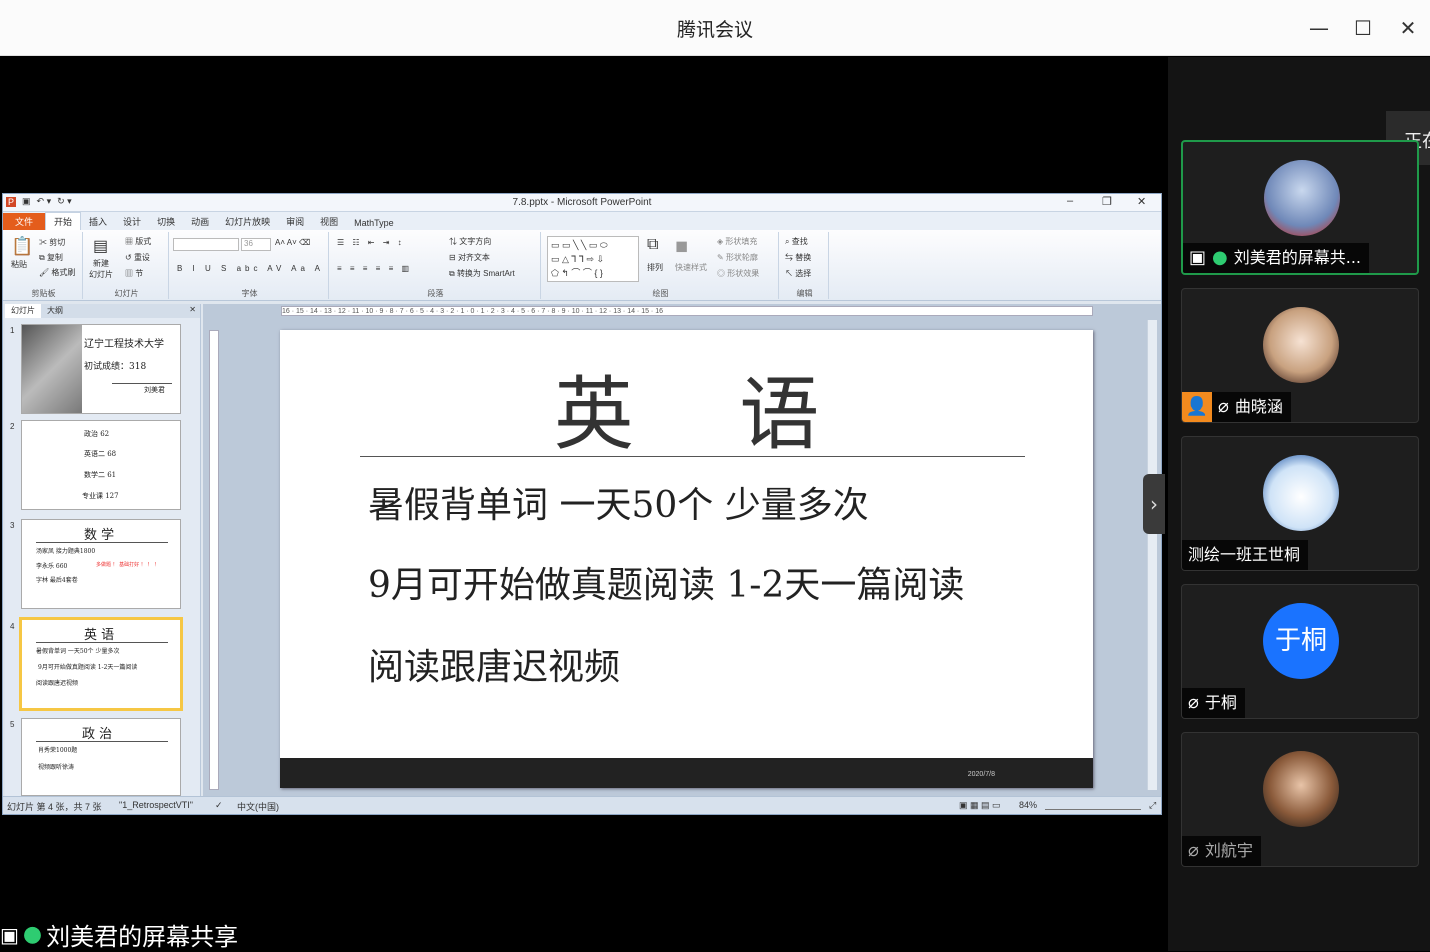 Image resolution: width=1430 pixels, height=952 pixels. Describe the element at coordinates (191, 311) in the screenshot. I see `panel-close-icon: ✕` at that location.